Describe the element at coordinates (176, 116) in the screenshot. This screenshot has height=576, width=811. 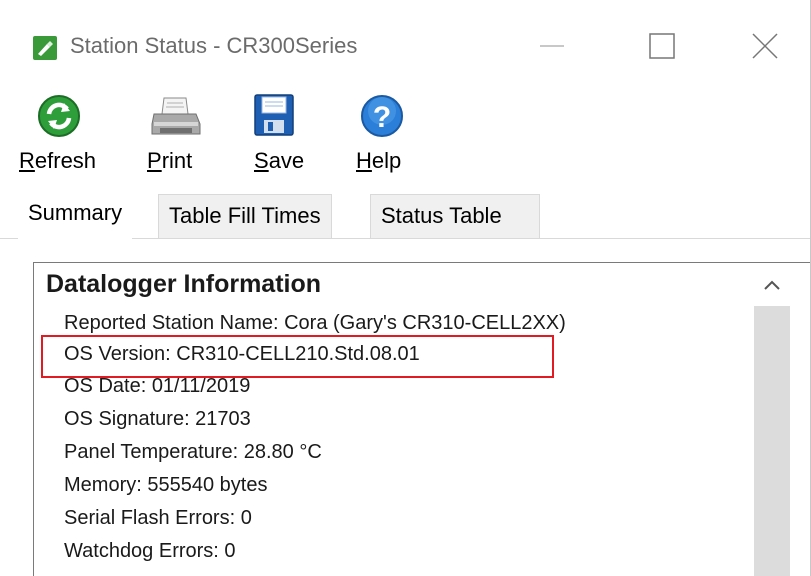
I see `printer-icon` at that location.